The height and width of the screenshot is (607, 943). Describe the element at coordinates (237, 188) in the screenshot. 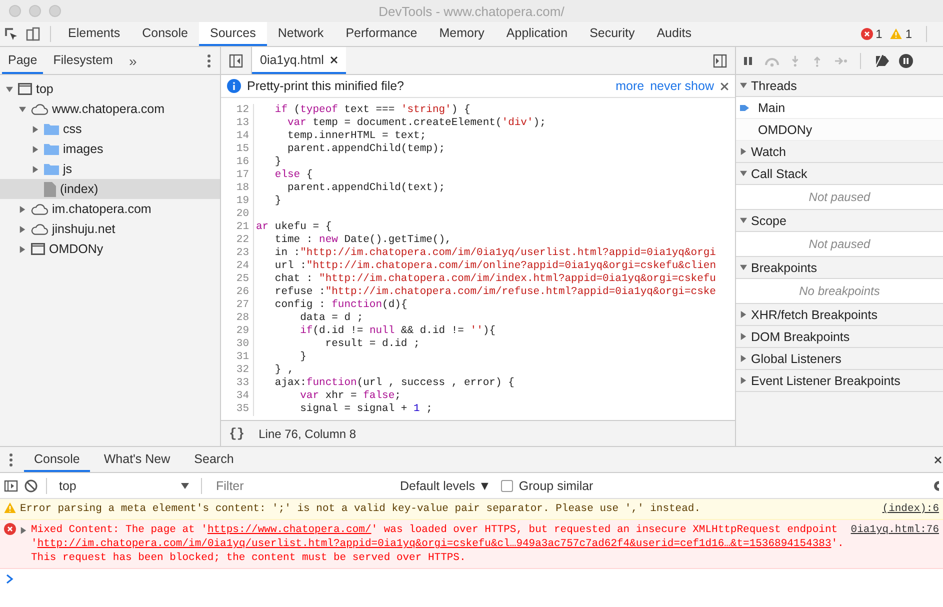

I see `line-number: 18` at that location.